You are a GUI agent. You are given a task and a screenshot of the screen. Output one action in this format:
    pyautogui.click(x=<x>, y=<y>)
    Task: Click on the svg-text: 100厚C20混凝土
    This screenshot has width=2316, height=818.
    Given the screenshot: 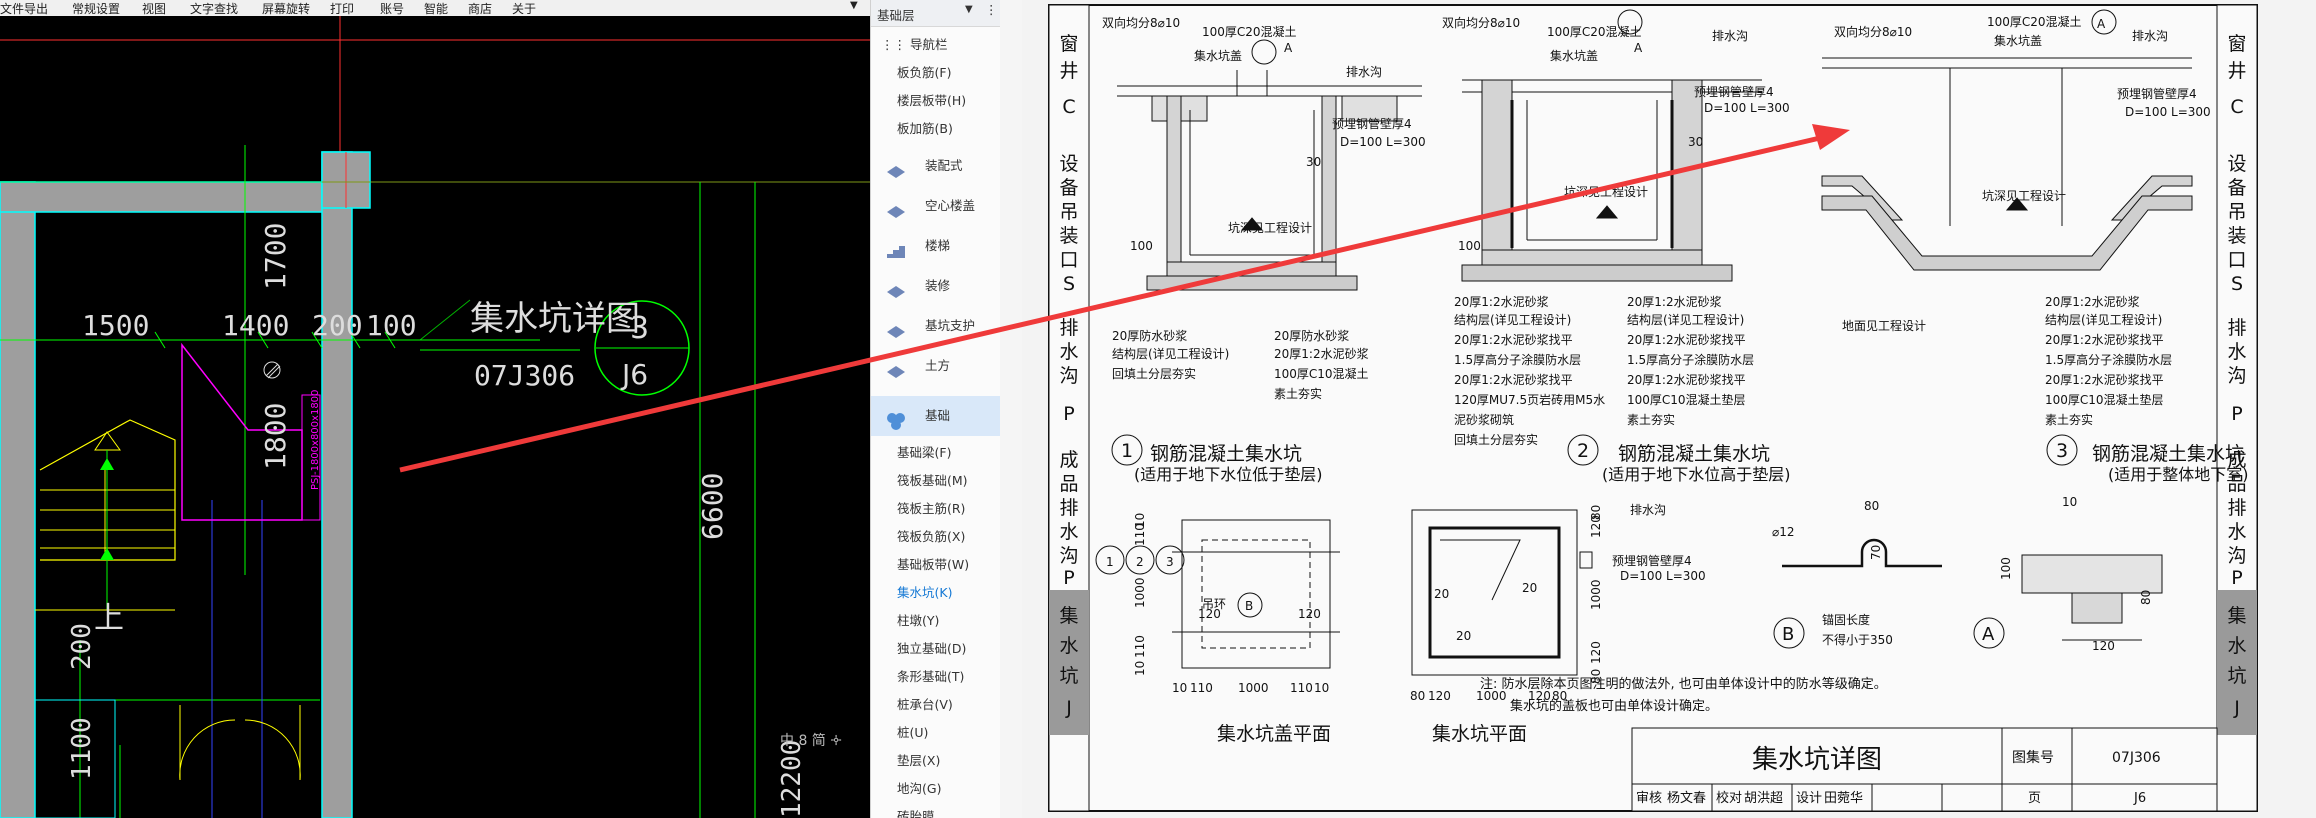 What is the action you would take?
    pyautogui.click(x=2034, y=21)
    